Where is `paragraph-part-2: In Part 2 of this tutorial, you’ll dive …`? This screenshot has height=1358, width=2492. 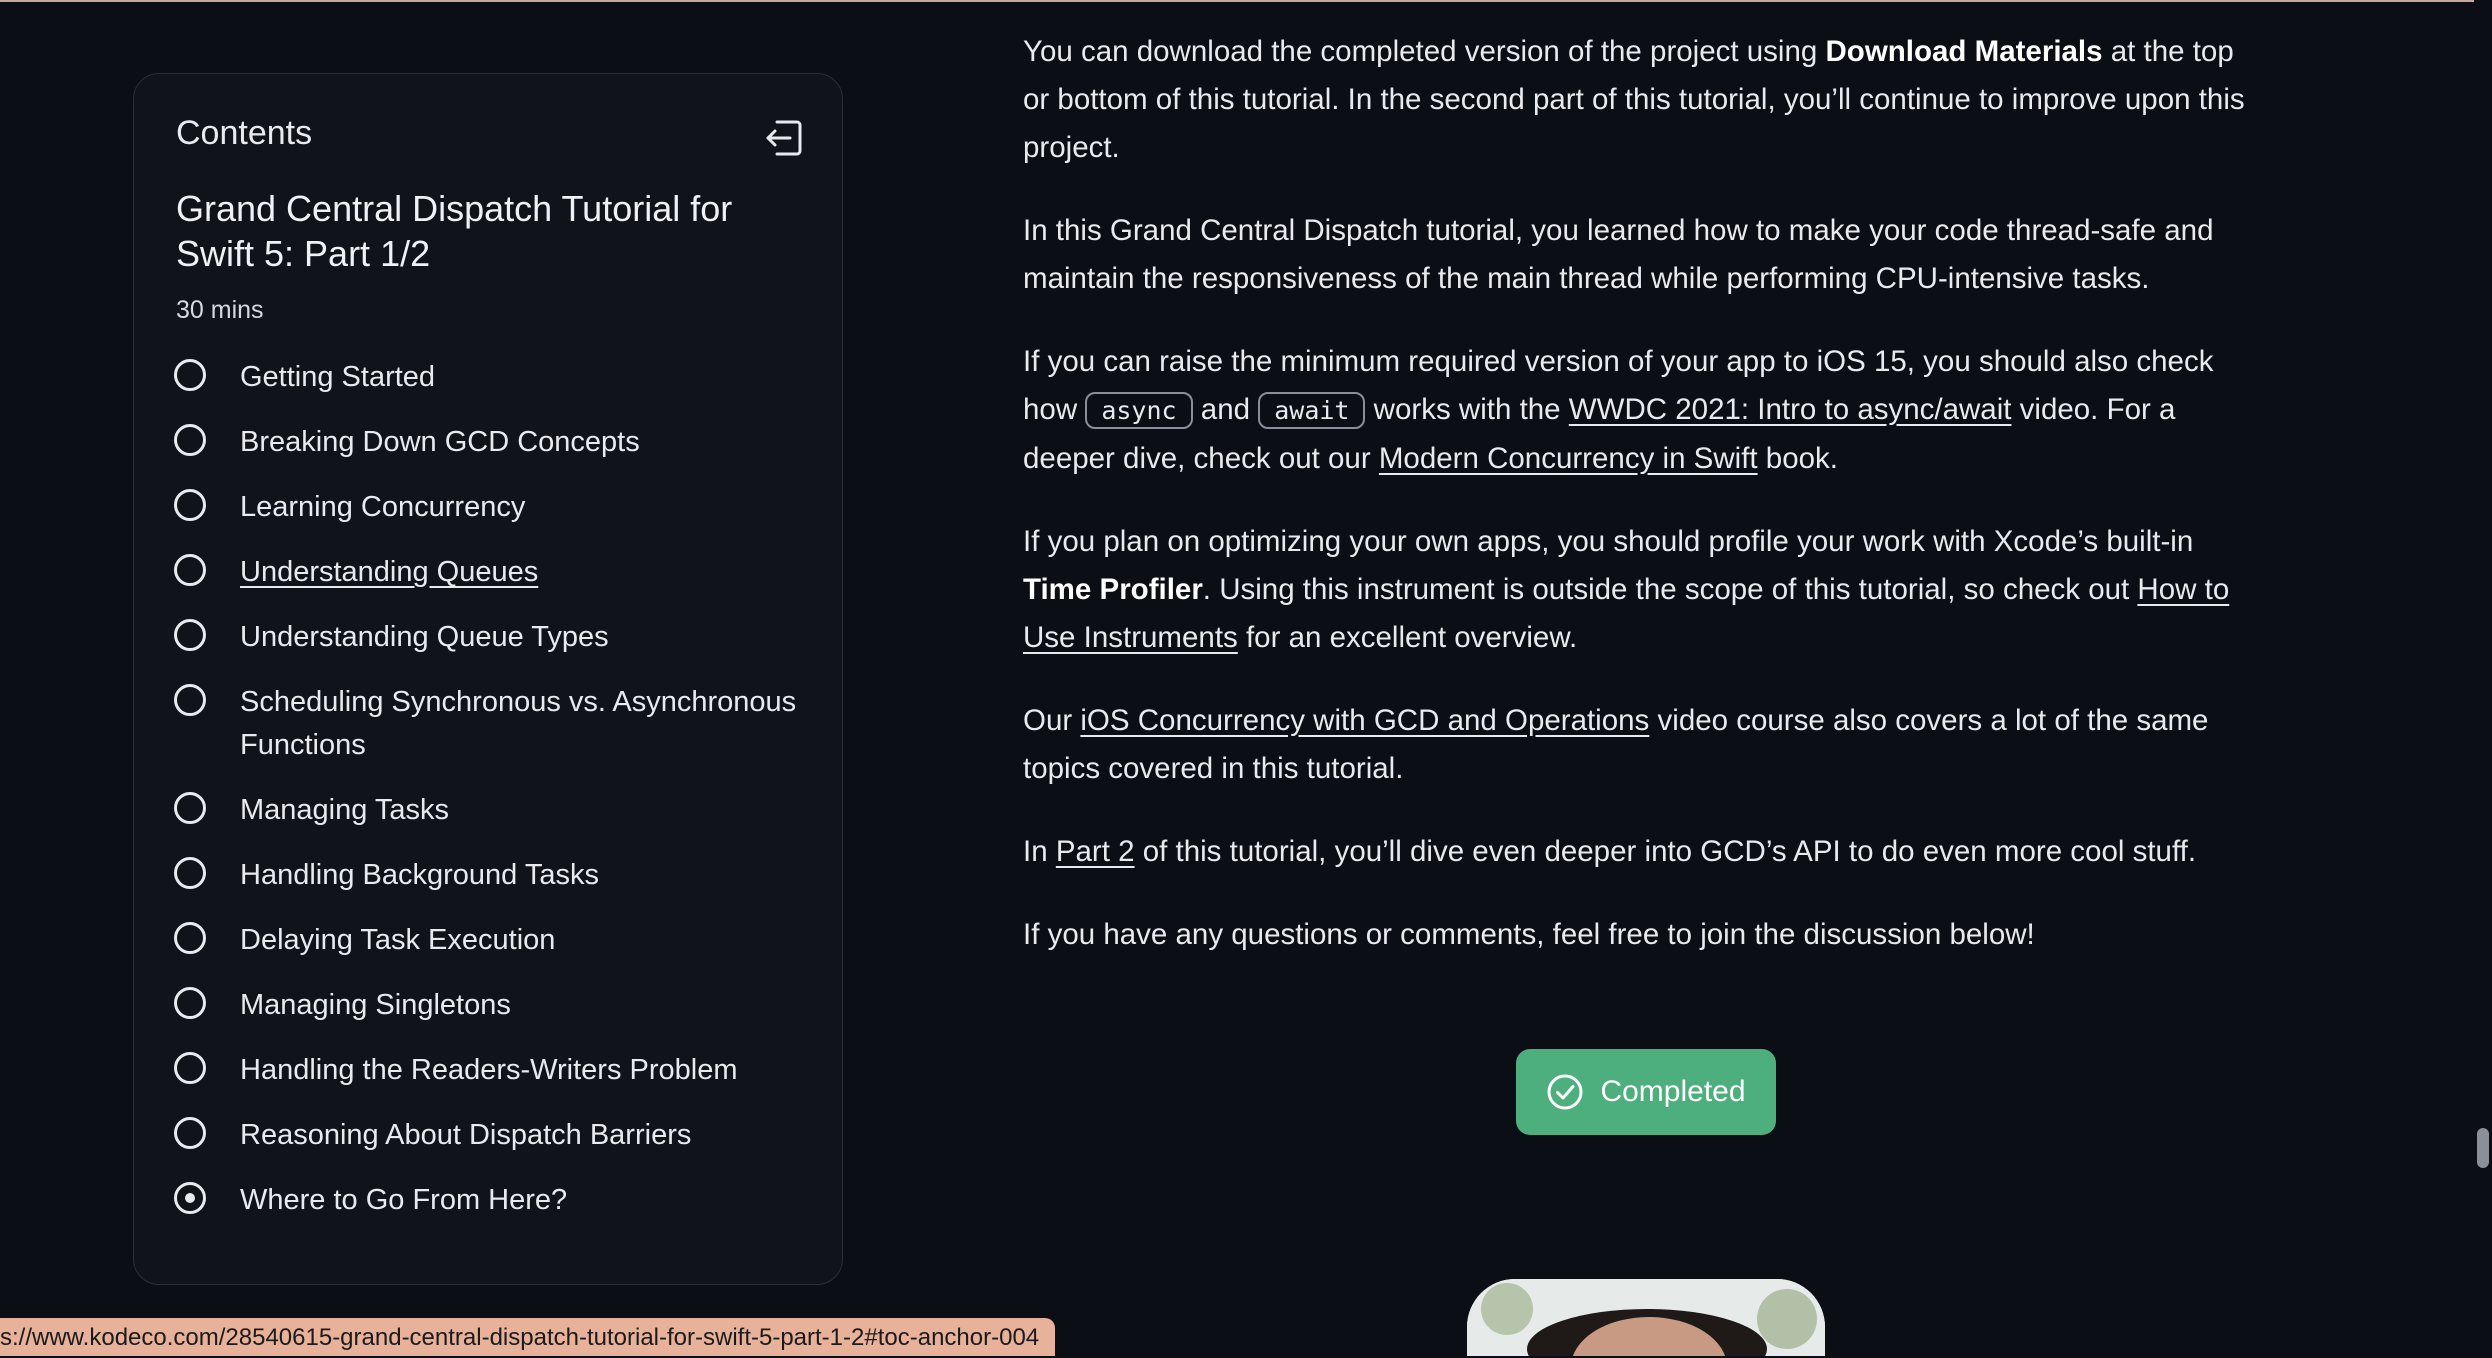
paragraph-part-2: In Part 2 of this tutorial, you’ll dive … is located at coordinates (1610, 851).